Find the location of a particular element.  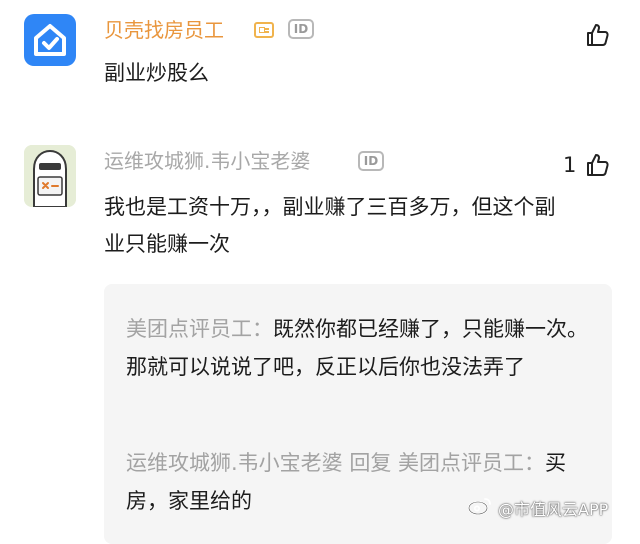

like-count: 1 is located at coordinates (570, 165).